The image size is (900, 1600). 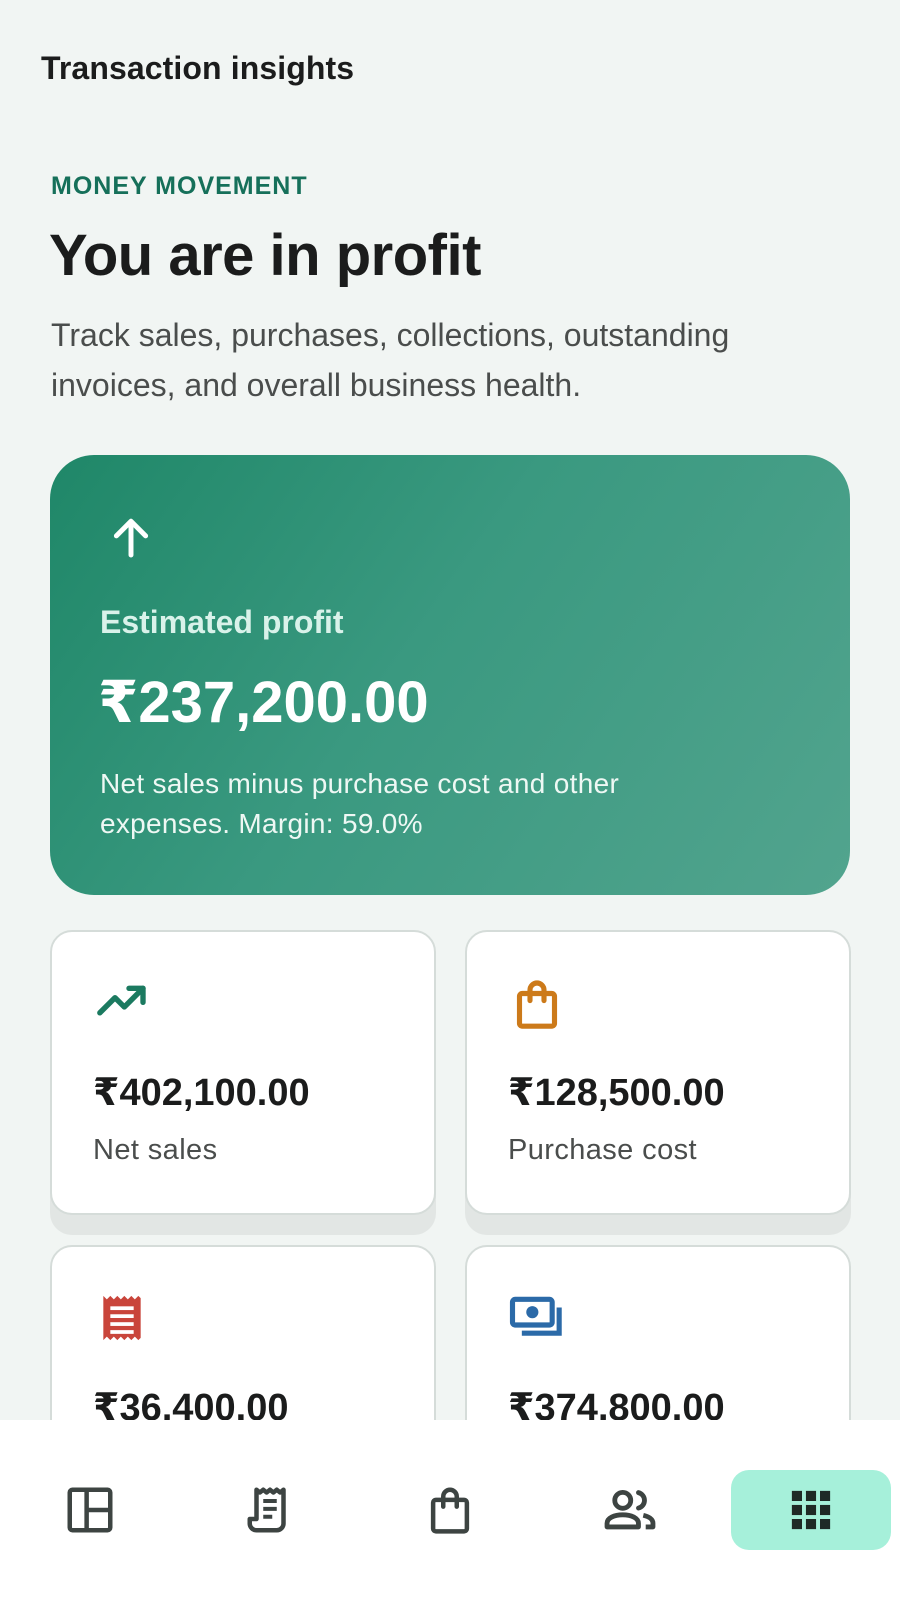 I want to click on people-icon, so click(x=630, y=1509).